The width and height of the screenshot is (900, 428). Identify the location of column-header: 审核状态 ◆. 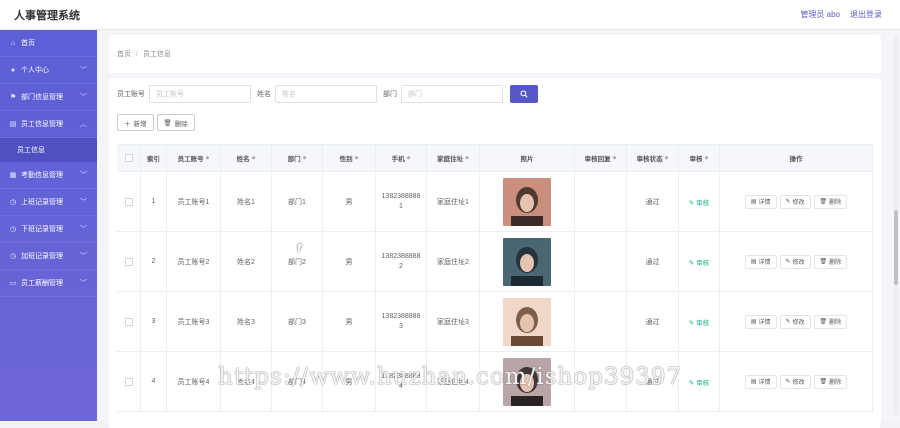
(653, 158).